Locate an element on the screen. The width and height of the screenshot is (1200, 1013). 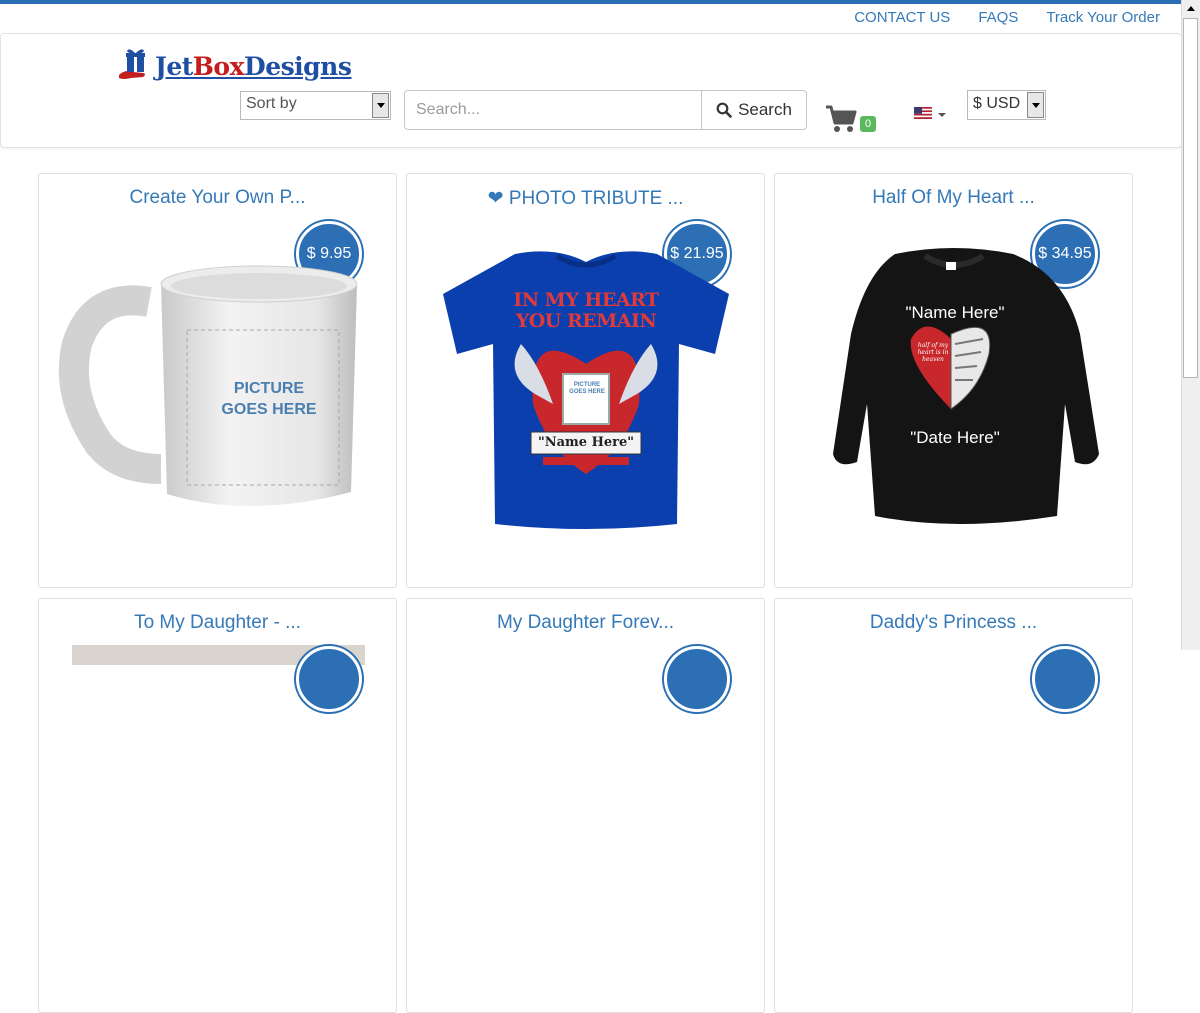
sort-by-select: Sort by is located at coordinates (315, 105).